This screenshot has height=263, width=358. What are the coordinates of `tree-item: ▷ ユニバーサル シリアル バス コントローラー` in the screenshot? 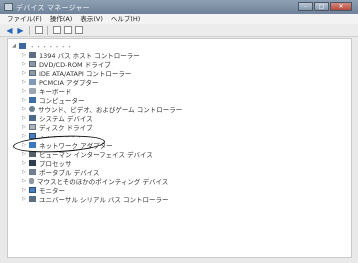 It's located at (95, 199).